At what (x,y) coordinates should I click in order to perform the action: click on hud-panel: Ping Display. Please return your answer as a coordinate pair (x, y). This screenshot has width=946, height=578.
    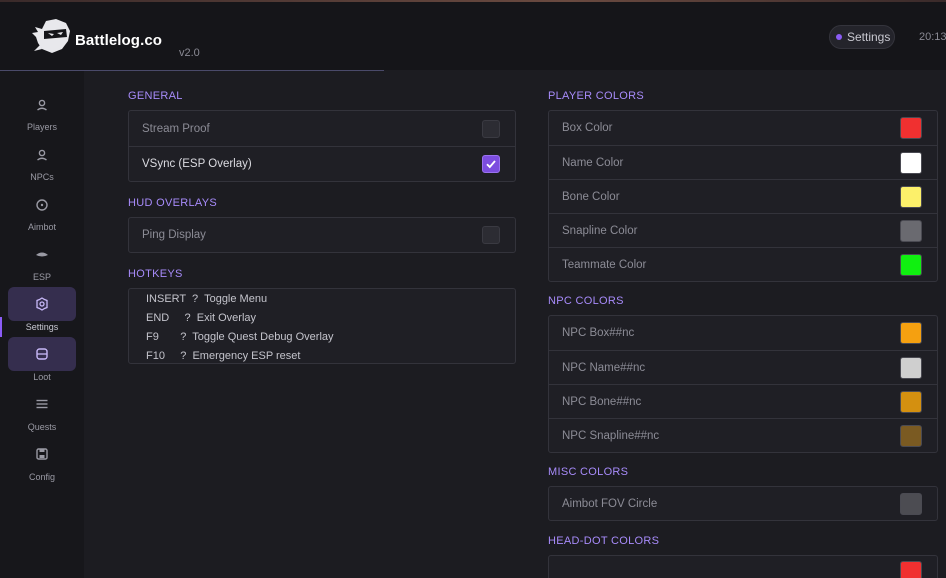
    Looking at the image, I should click on (322, 235).